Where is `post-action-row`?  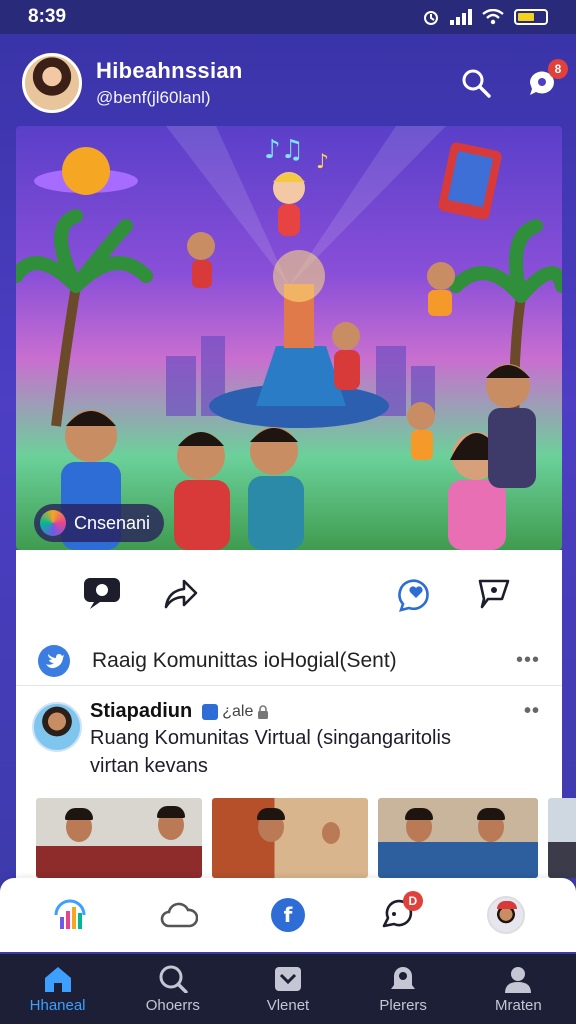
post-action-row is located at coordinates (289, 593).